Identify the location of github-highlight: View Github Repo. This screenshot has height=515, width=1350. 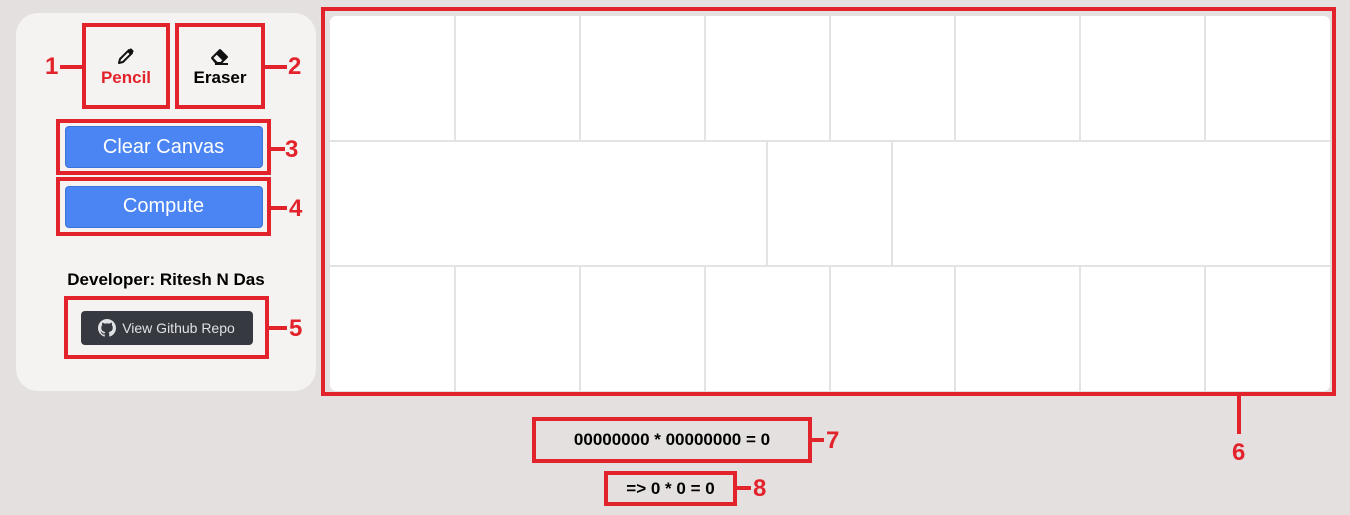
(166, 327).